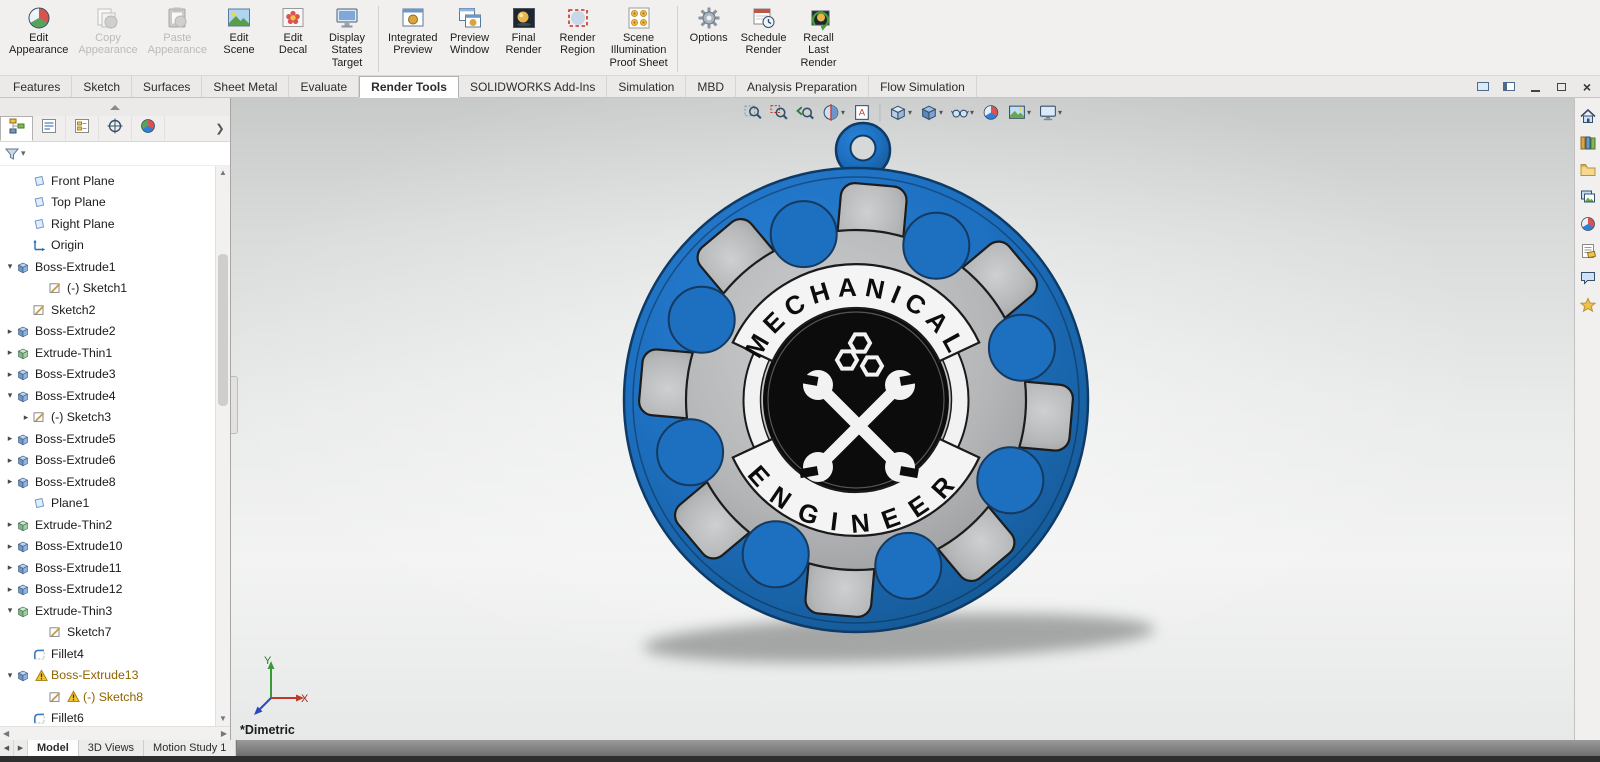  What do you see at coordinates (1561, 87) in the screenshot?
I see `restore-button` at bounding box center [1561, 87].